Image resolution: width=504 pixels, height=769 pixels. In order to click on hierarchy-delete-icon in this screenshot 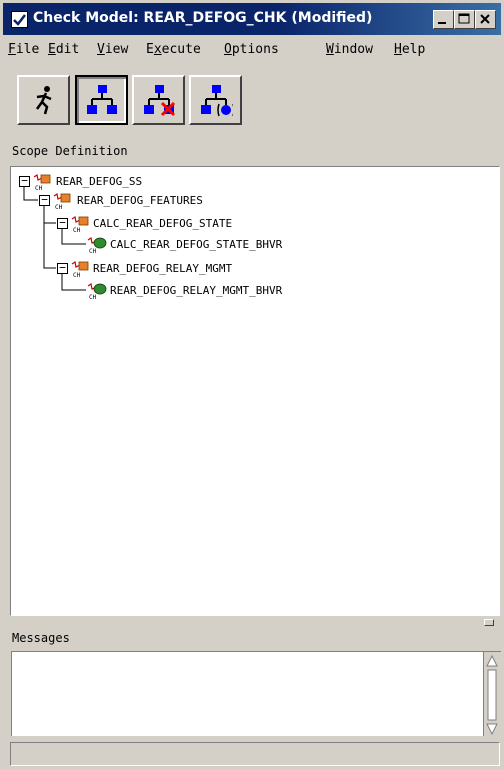, I will do `click(160, 101)`.